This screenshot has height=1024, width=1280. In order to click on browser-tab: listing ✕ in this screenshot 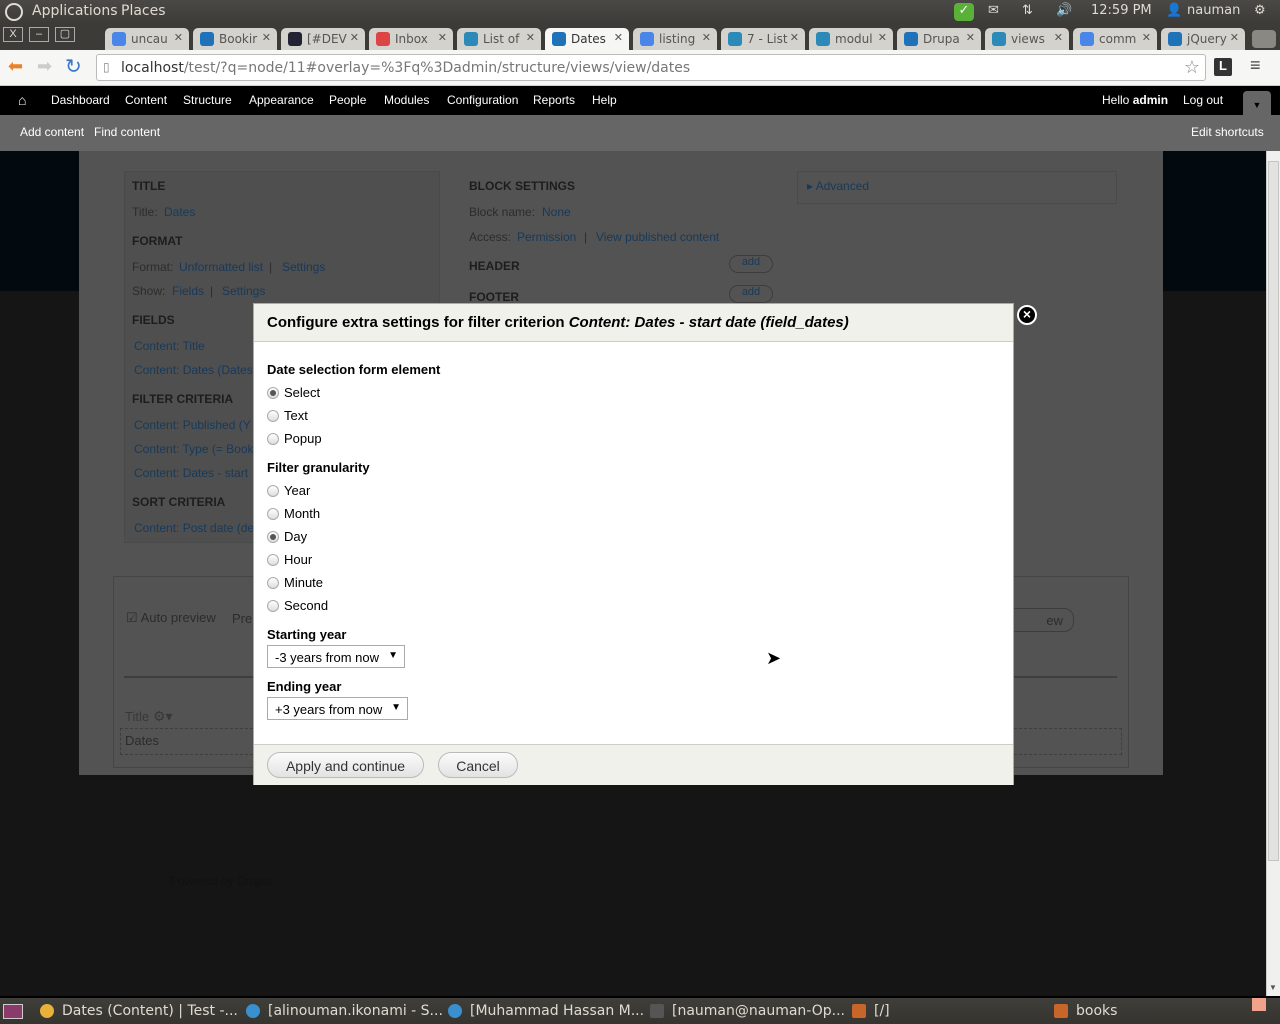, I will do `click(675, 39)`.